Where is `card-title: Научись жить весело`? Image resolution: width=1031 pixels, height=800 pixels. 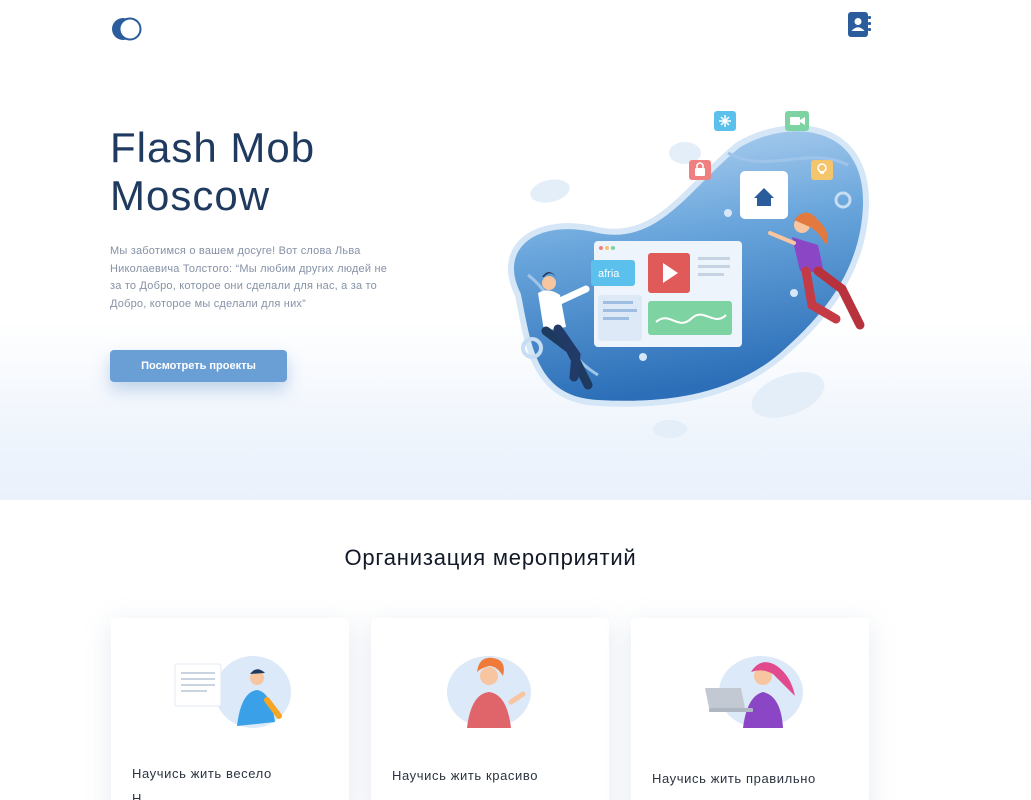
card-title: Научись жить весело is located at coordinates (202, 773).